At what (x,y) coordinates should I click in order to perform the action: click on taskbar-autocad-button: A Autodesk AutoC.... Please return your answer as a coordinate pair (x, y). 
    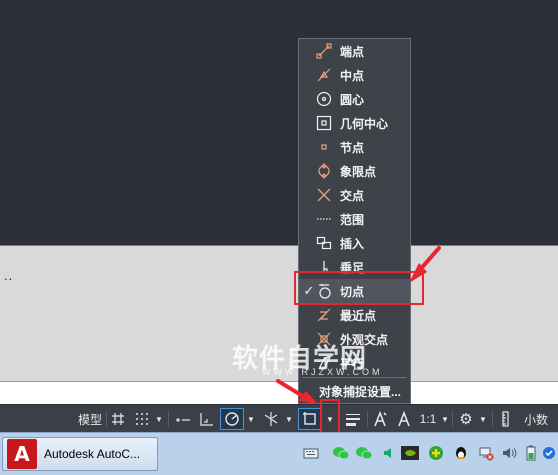
    Looking at the image, I should click on (80, 454).